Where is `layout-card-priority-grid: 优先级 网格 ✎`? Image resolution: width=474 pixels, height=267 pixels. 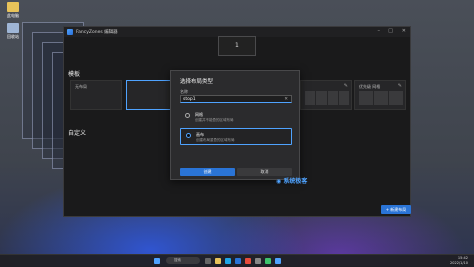 layout-card-priority-grid: 优先级 网格 ✎ is located at coordinates (380, 95).